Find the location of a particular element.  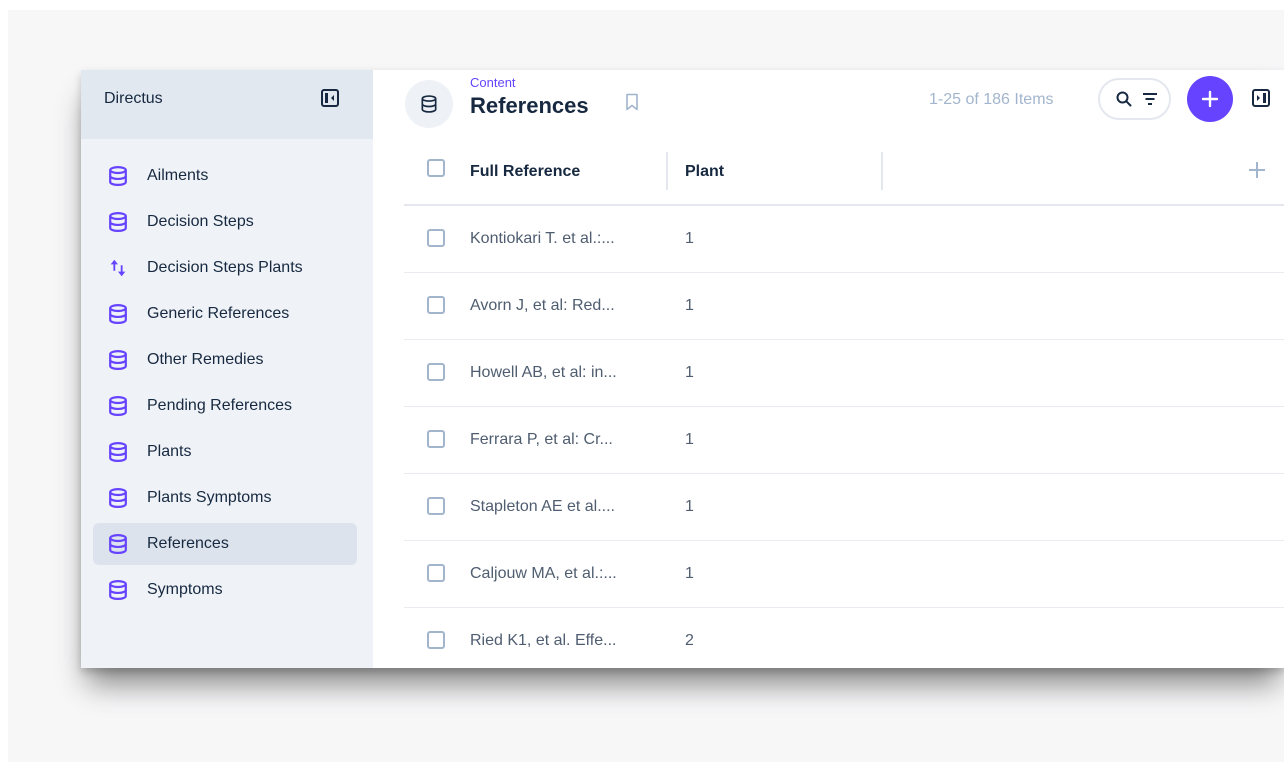

sidebar-item-label: Symptoms is located at coordinates (185, 589).